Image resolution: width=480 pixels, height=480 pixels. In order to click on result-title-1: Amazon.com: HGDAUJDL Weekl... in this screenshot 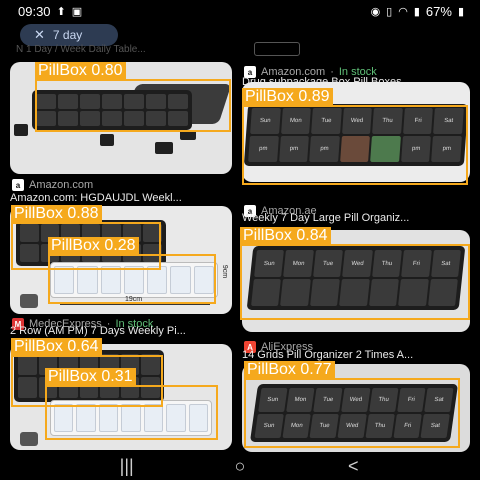, I will do `click(121, 198)`.